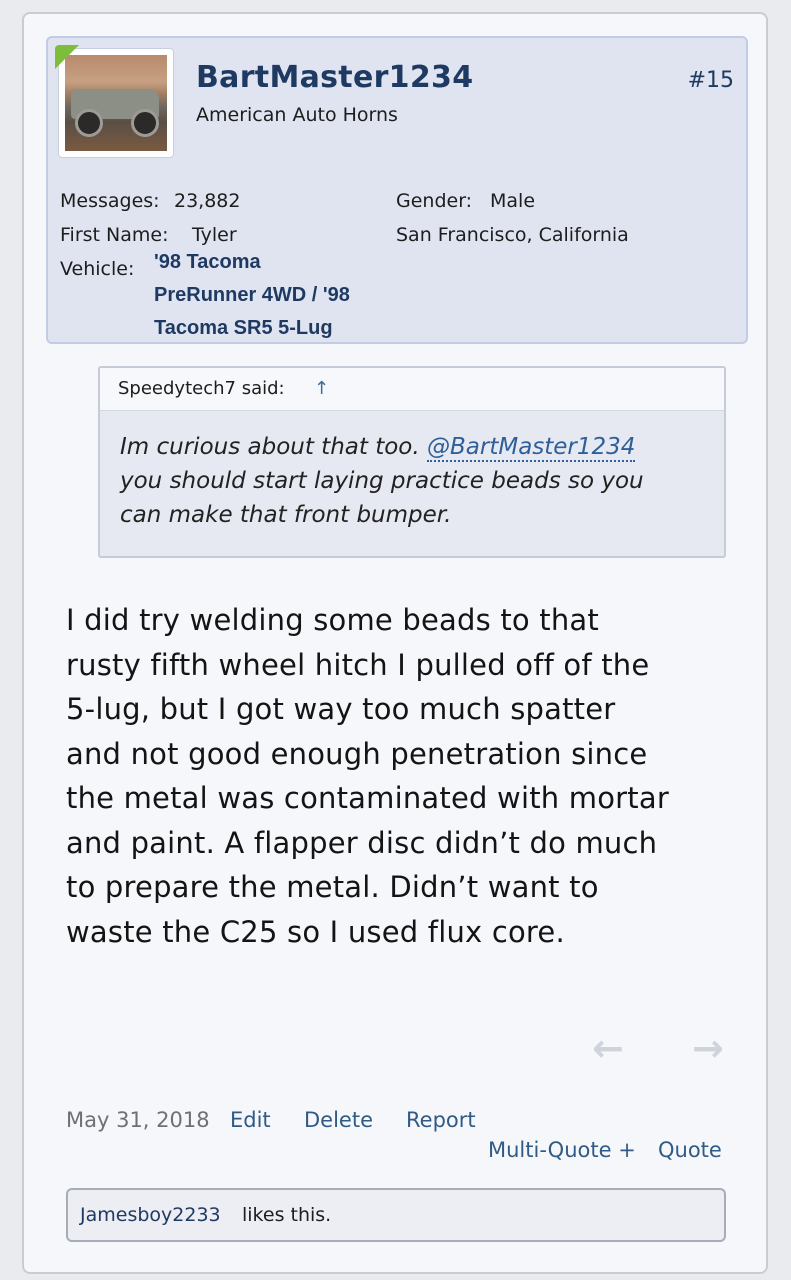  Describe the element at coordinates (332, 887) in the screenshot. I see `message-line: to prepare the metal. Didn’t want to` at that location.